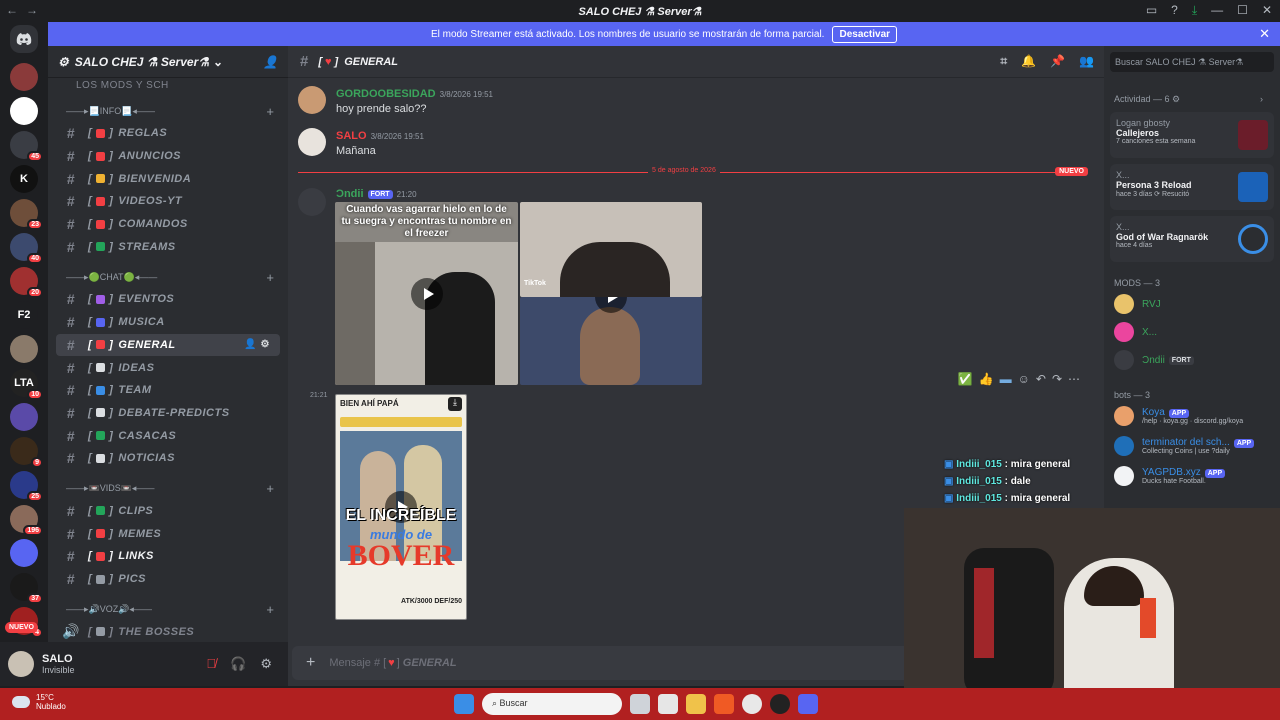  What do you see at coordinates (696, 704) in the screenshot?
I see `explorer-icon` at bounding box center [696, 704].